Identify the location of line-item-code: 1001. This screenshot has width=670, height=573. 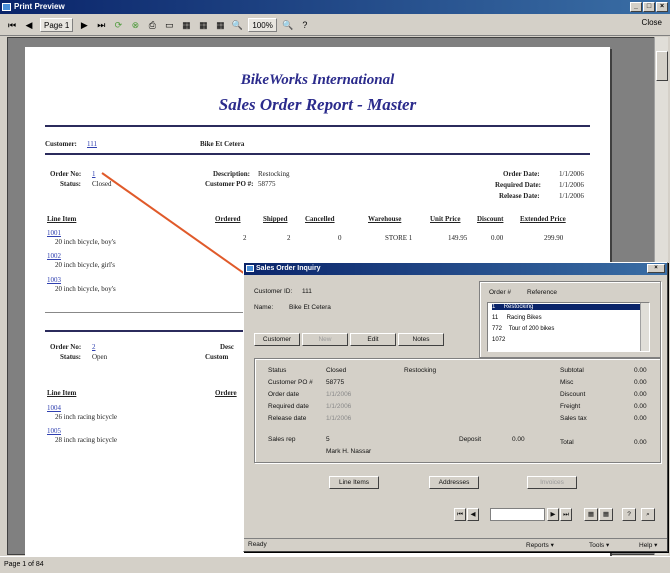
(54, 233).